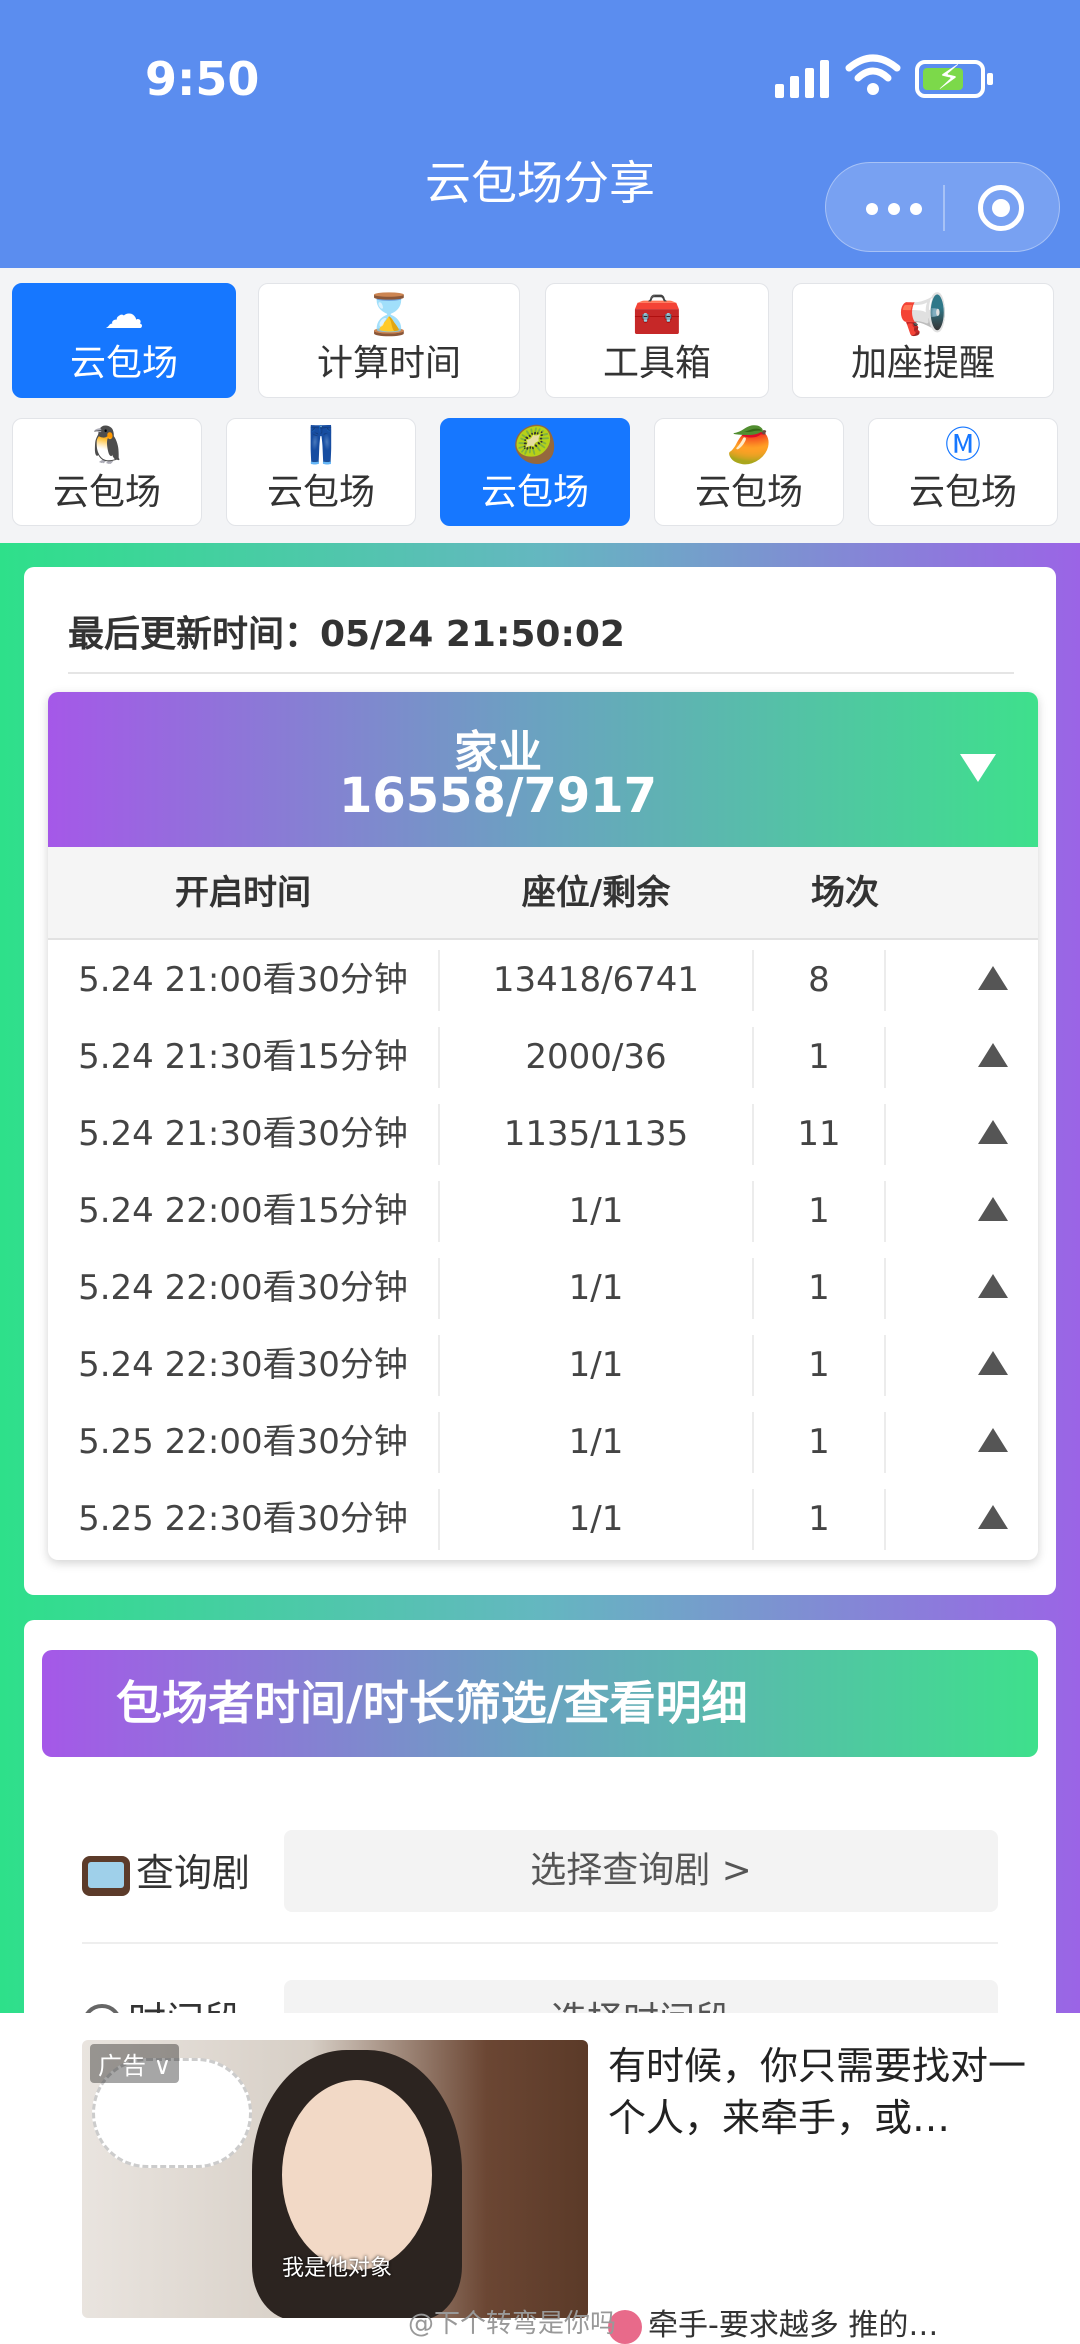  I want to click on close-target-icon, so click(1001, 208).